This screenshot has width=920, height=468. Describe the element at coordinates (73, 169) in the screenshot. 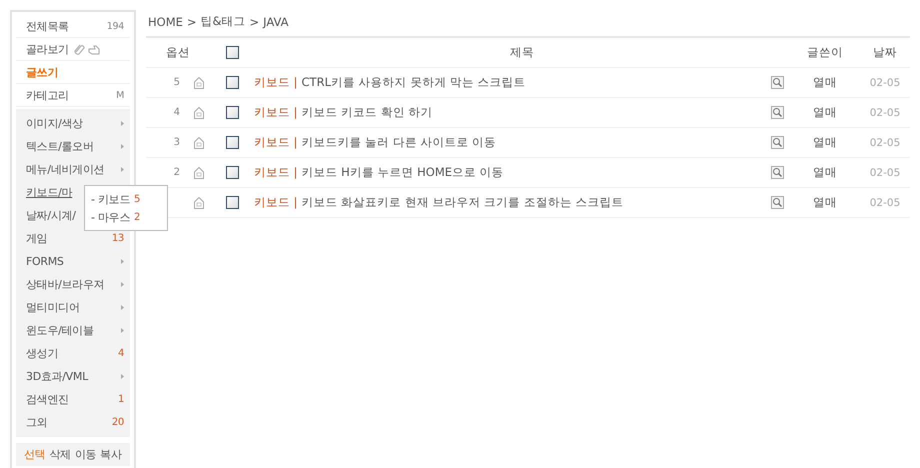

I see `category-item: 메뉴/네비게이션` at that location.